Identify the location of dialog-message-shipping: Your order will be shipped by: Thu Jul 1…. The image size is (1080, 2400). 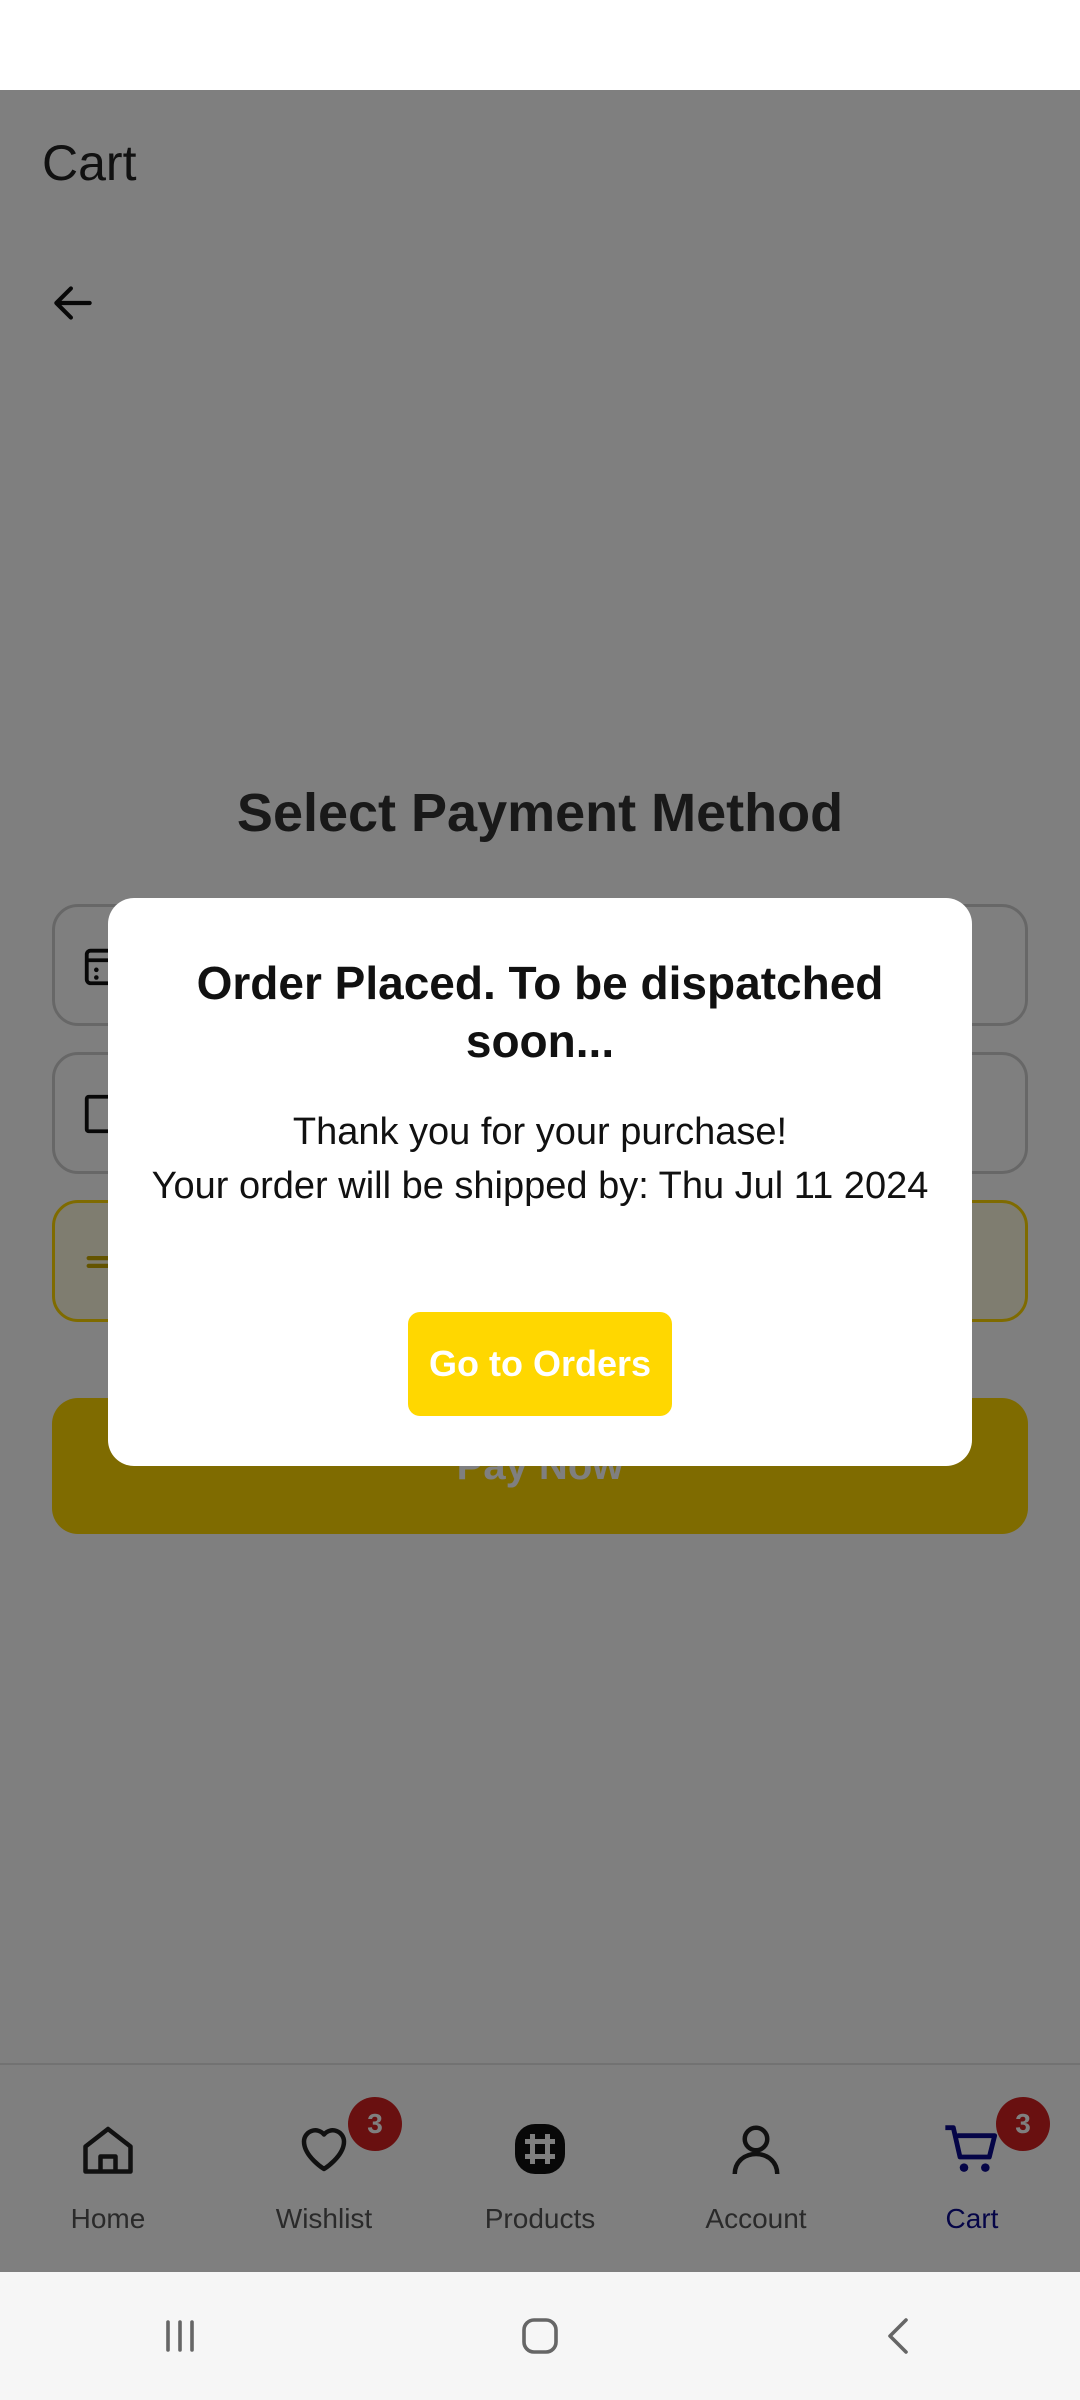
(540, 1186).